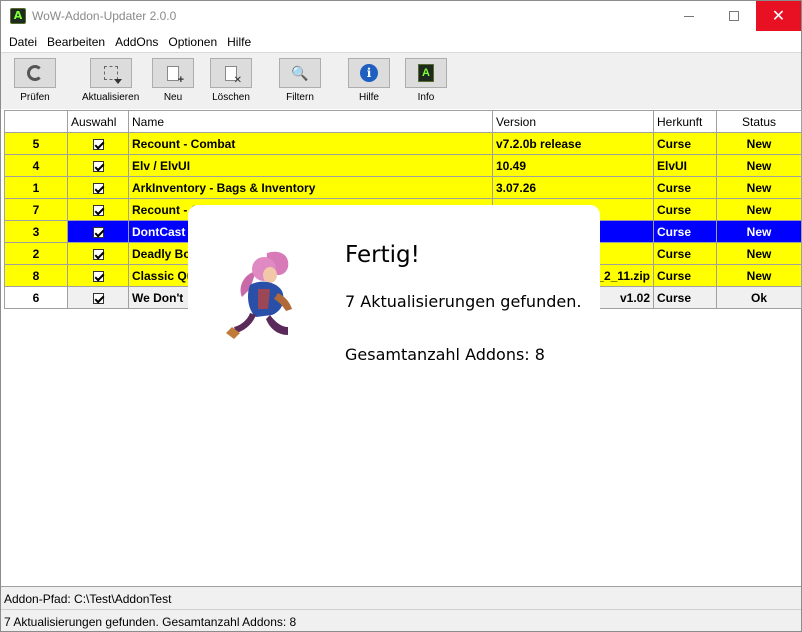  I want to click on row-index: 5, so click(36, 143).